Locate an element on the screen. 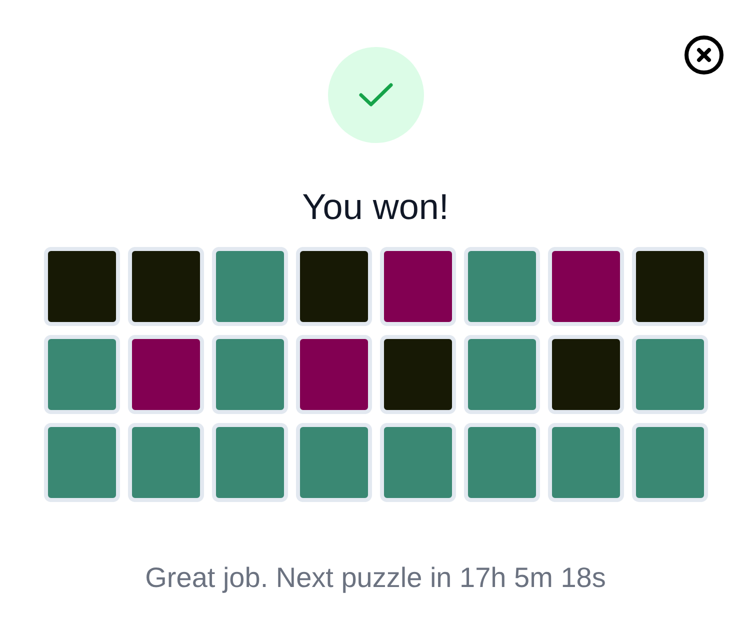 The width and height of the screenshot is (751, 622). close-icon is located at coordinates (704, 55).